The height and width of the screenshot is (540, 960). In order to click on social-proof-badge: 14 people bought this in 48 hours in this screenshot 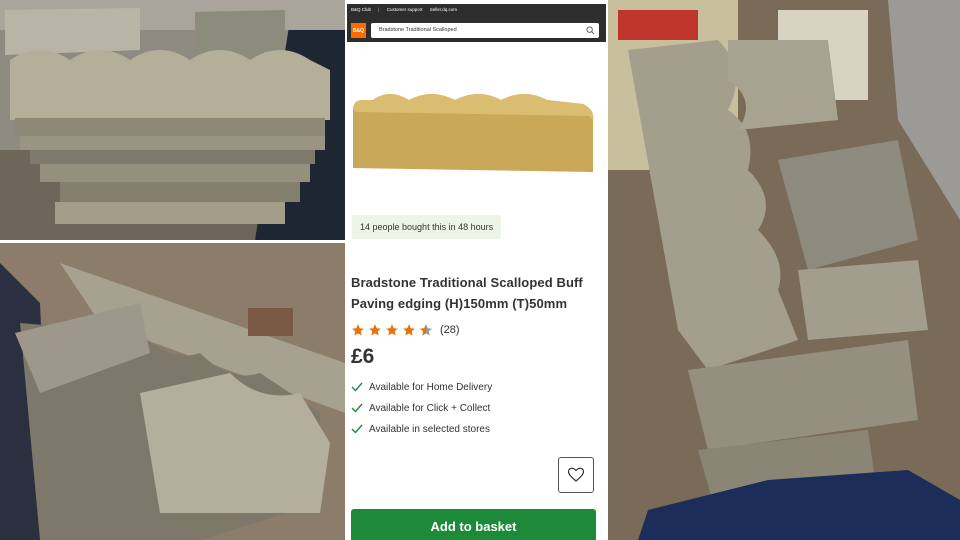, I will do `click(427, 227)`.